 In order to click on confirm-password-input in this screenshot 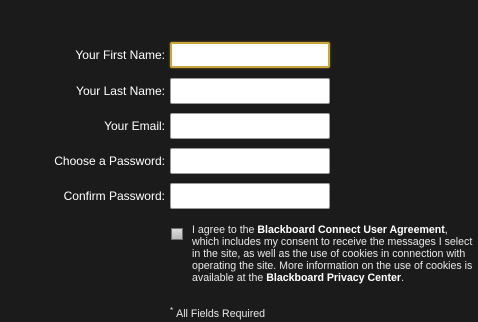, I will do `click(250, 196)`.